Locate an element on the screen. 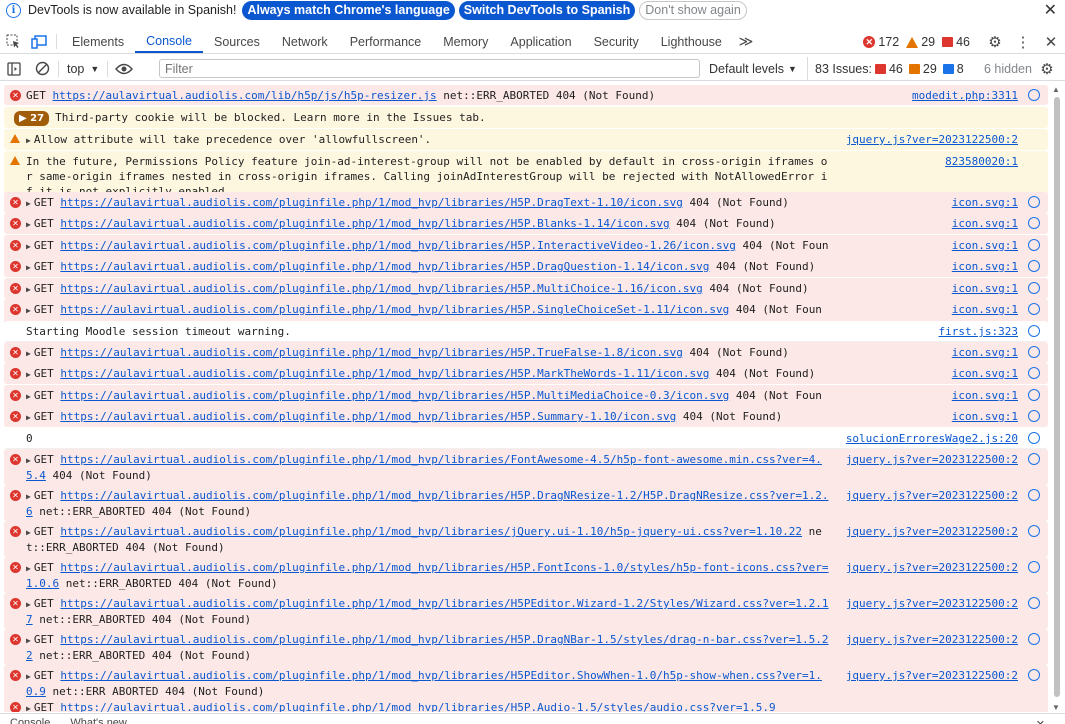 This screenshot has height=724, width=1065. gear-icon: ⚙ is located at coordinates (995, 42).